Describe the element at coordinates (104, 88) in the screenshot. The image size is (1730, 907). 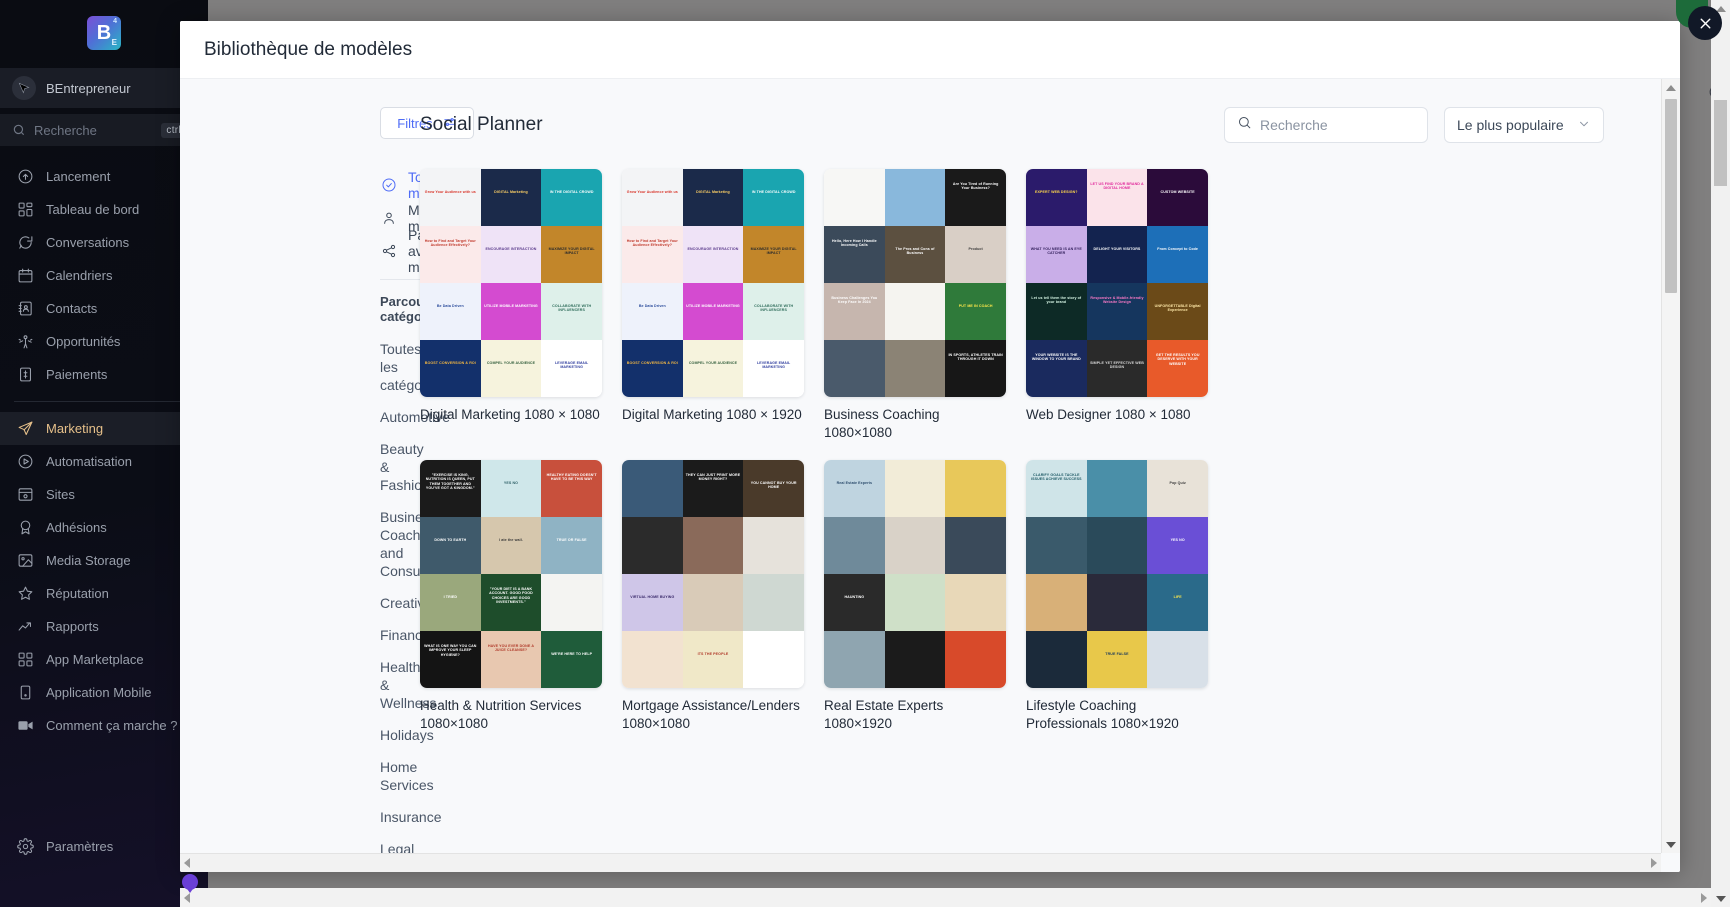
I see `account-switcher: BEntrepreneur` at that location.